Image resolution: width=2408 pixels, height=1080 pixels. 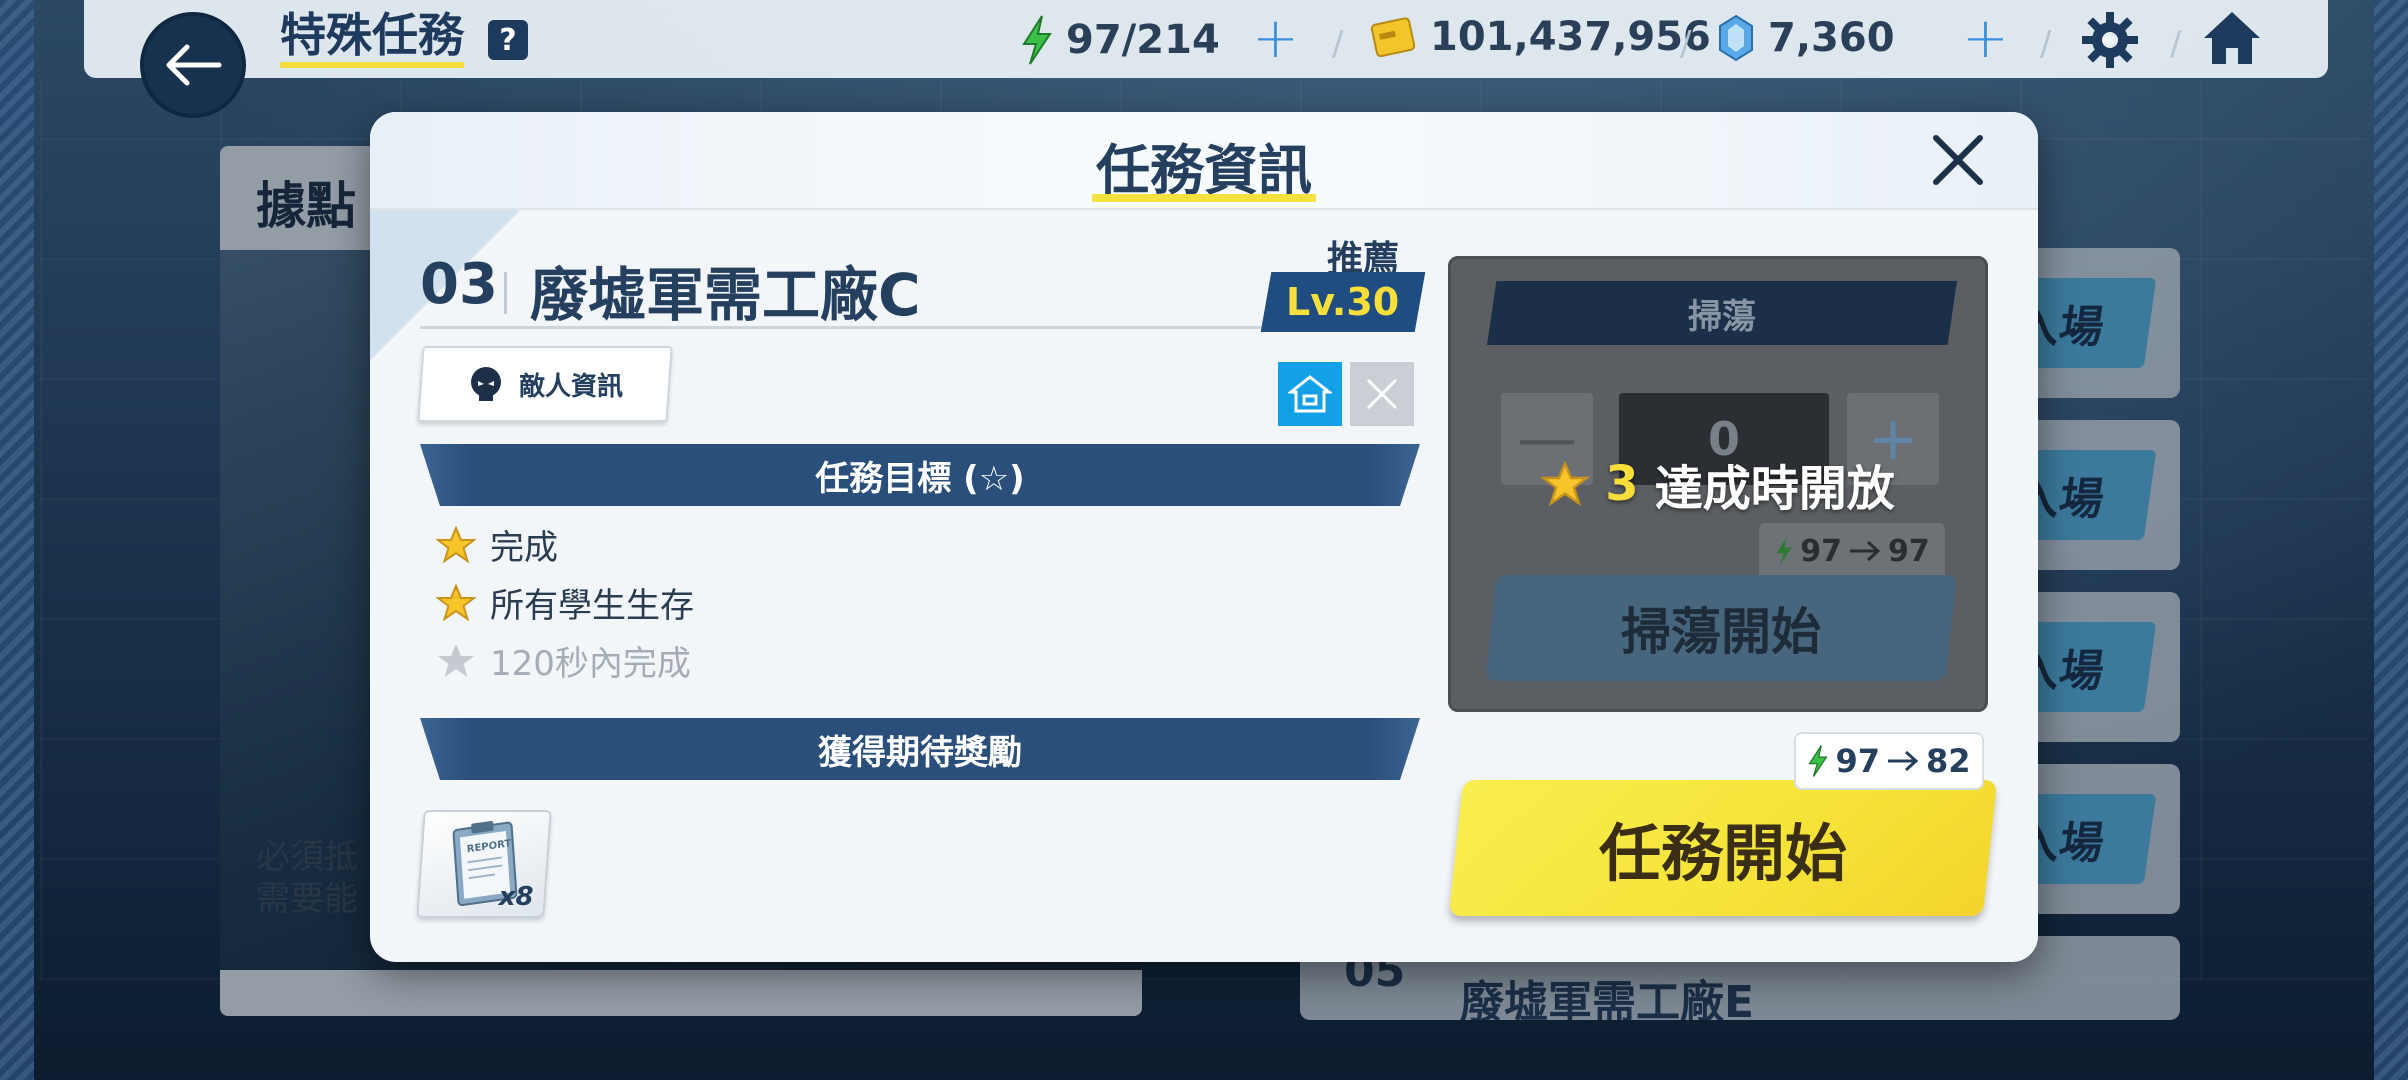 I want to click on credits-value: 101,437,956, so click(x=1570, y=37).